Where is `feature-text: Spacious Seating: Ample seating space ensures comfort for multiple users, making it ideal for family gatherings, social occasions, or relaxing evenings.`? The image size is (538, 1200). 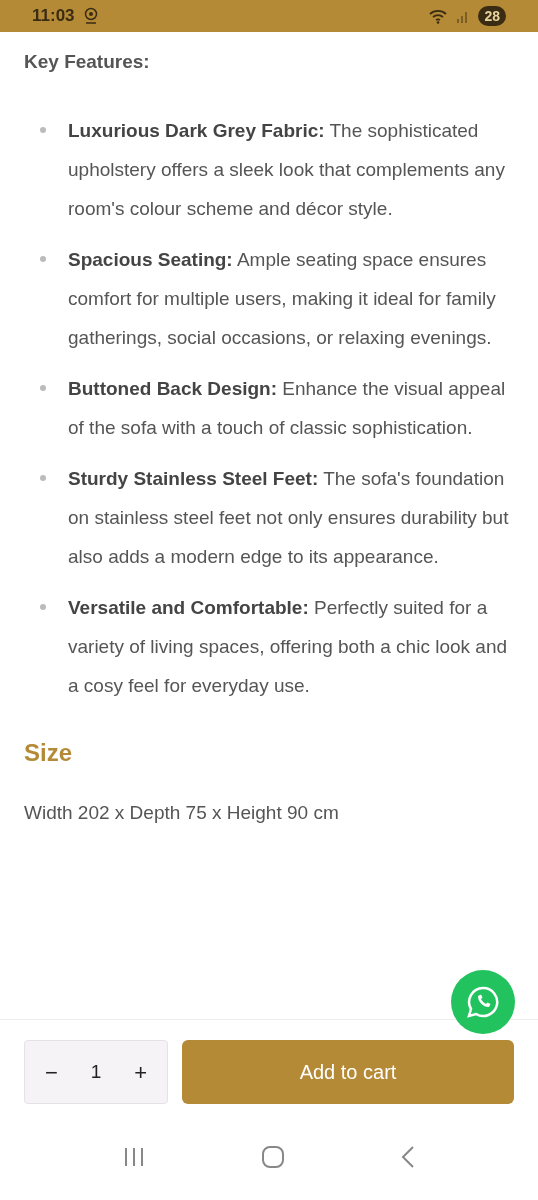 feature-text: Spacious Seating: Ample seating space ensures comfort for multiple users, making it ideal for family gatherings, social occasions, or relaxing evenings. is located at coordinates (282, 298).